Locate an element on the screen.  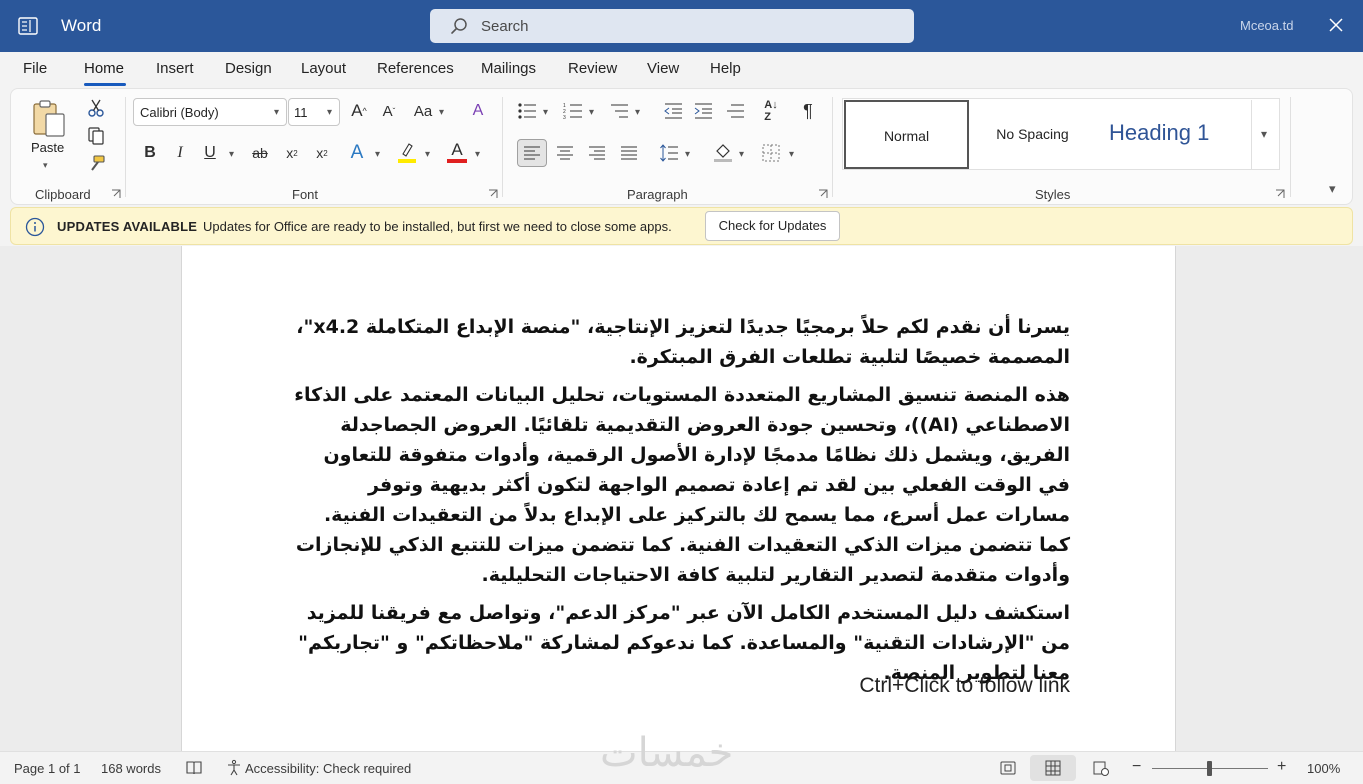
grow-font-icon: A ^ is located at coordinates (359, 111).